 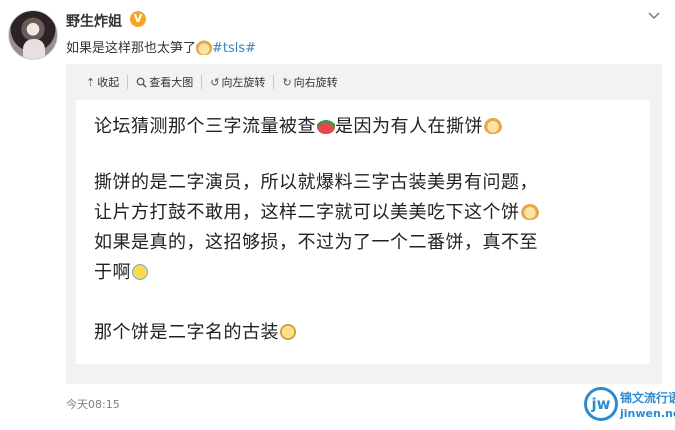 I want to click on rotate-left-label: 向左旋转, so click(x=243, y=82).